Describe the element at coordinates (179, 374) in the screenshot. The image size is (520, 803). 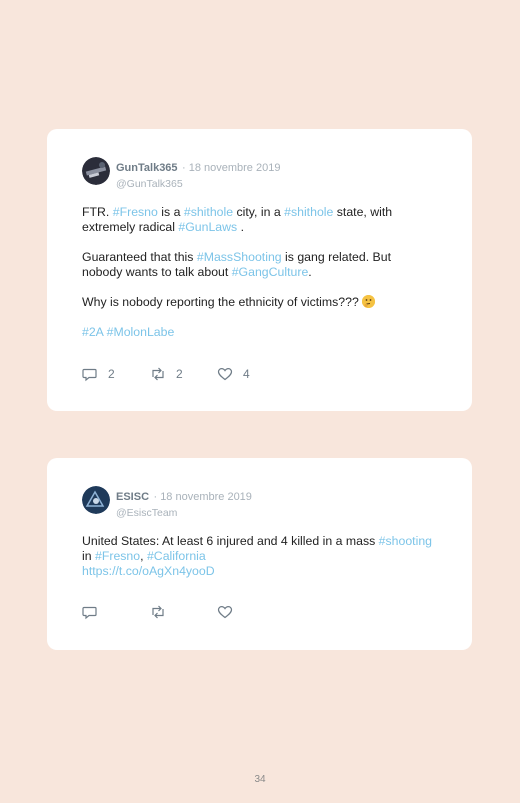
I see `retweet-count: 2` at that location.